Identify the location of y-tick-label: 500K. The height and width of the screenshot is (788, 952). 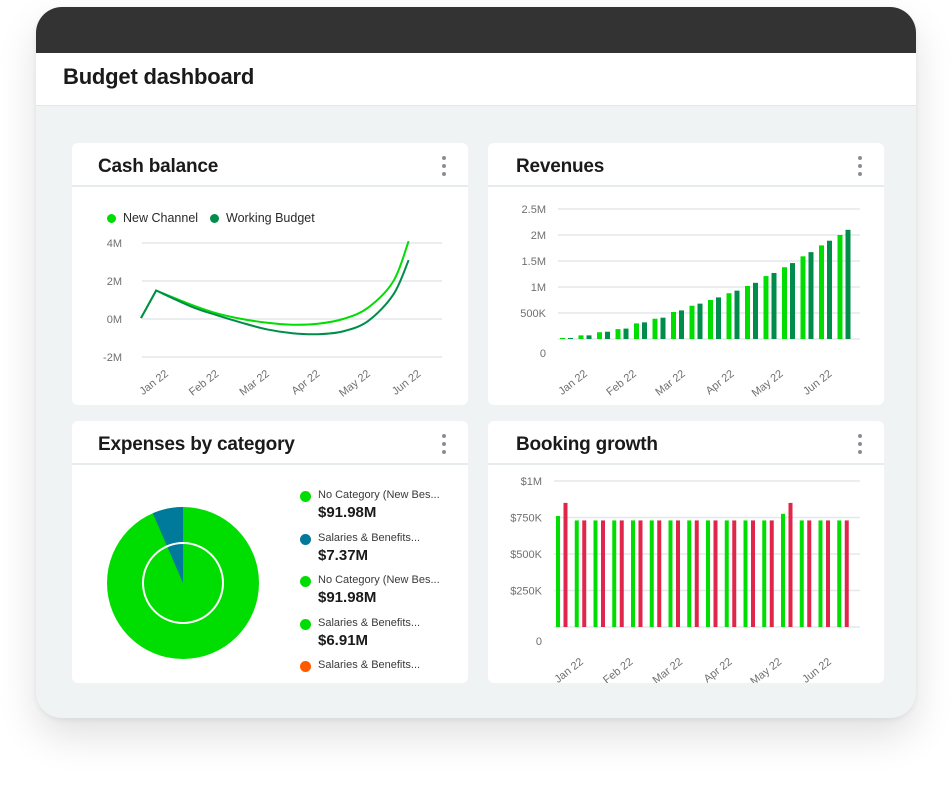
(533, 314).